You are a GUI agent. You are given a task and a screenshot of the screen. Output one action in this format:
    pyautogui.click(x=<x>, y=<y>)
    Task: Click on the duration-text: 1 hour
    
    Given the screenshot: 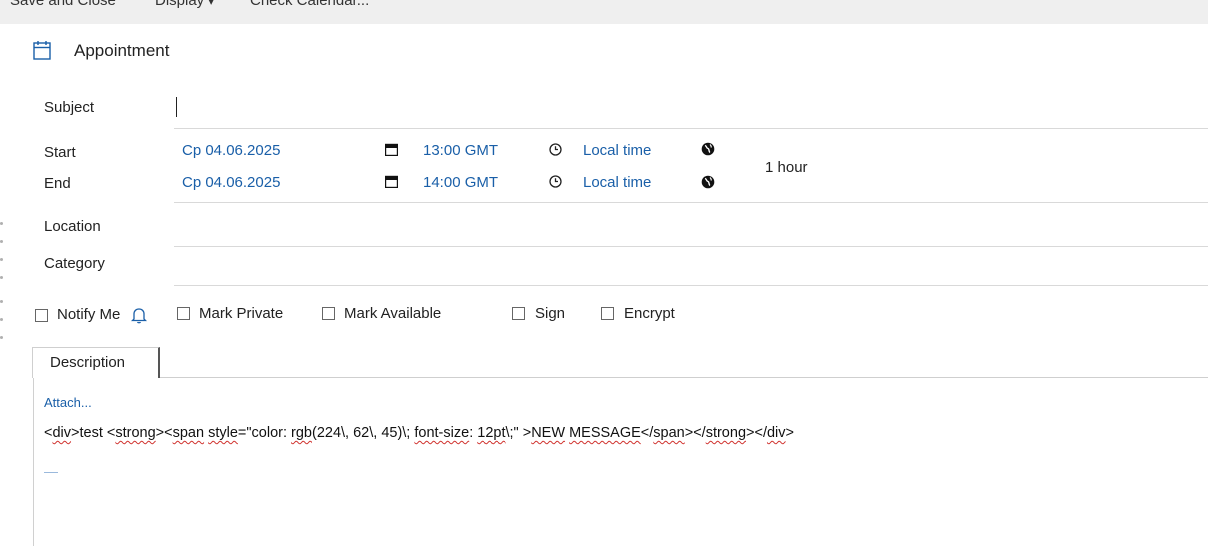 What is the action you would take?
    pyautogui.click(x=786, y=167)
    